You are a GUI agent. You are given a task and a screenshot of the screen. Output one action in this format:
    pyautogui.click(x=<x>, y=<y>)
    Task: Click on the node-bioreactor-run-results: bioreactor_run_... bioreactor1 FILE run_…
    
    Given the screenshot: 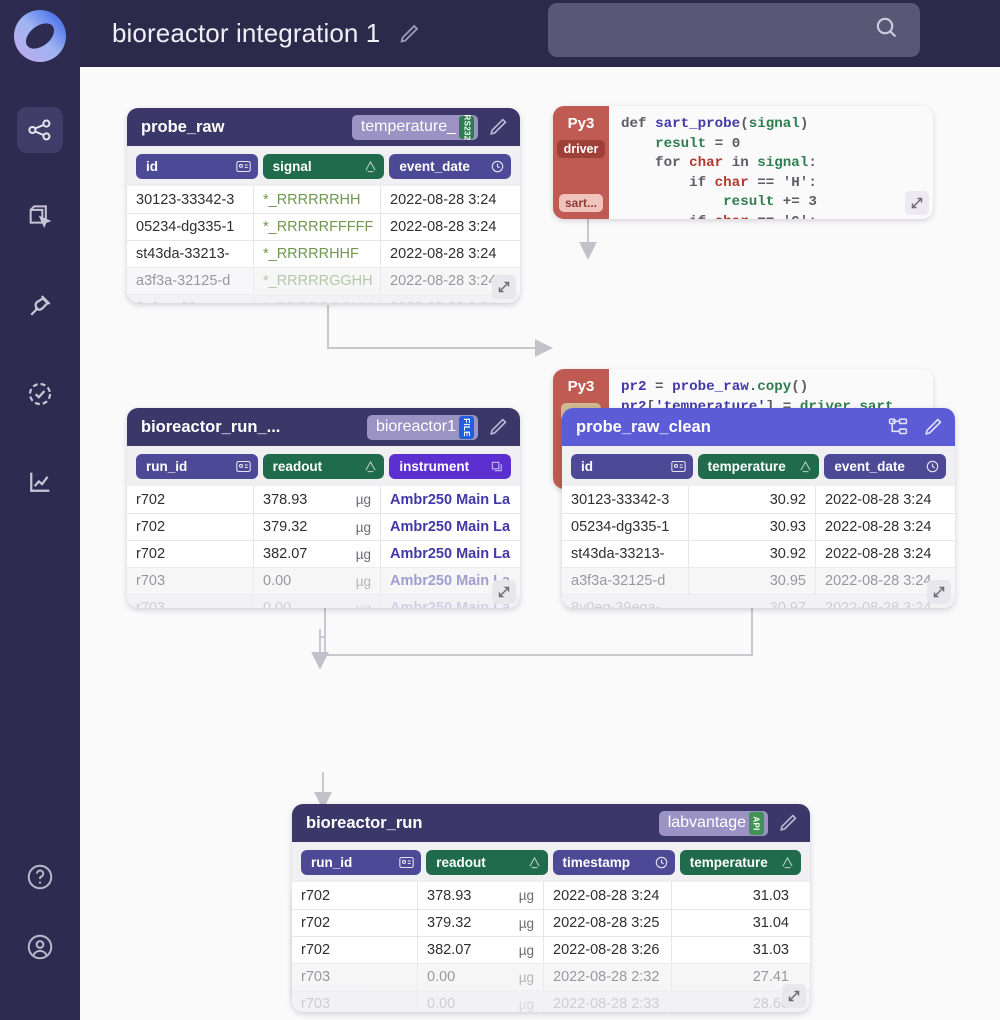 What is the action you would take?
    pyautogui.click(x=323, y=508)
    